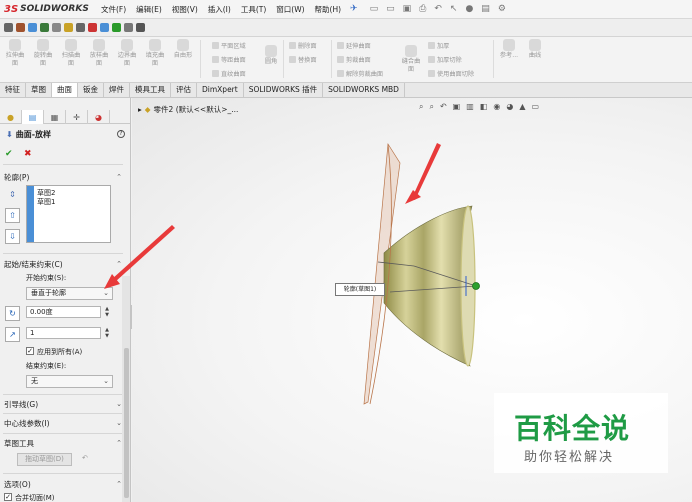 The height and width of the screenshot is (502, 692). I want to click on menu-insert: 插入(I), so click(219, 9).